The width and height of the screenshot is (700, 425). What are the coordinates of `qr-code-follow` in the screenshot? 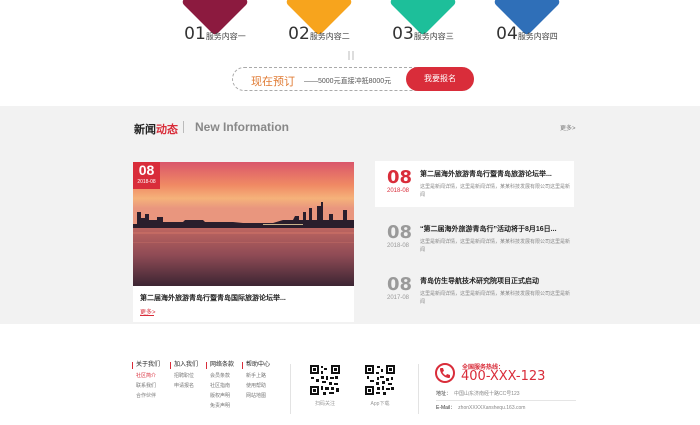 It's located at (325, 380).